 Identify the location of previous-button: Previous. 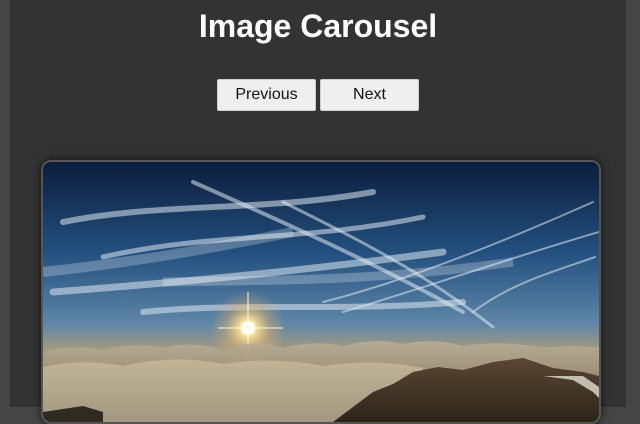
(266, 95).